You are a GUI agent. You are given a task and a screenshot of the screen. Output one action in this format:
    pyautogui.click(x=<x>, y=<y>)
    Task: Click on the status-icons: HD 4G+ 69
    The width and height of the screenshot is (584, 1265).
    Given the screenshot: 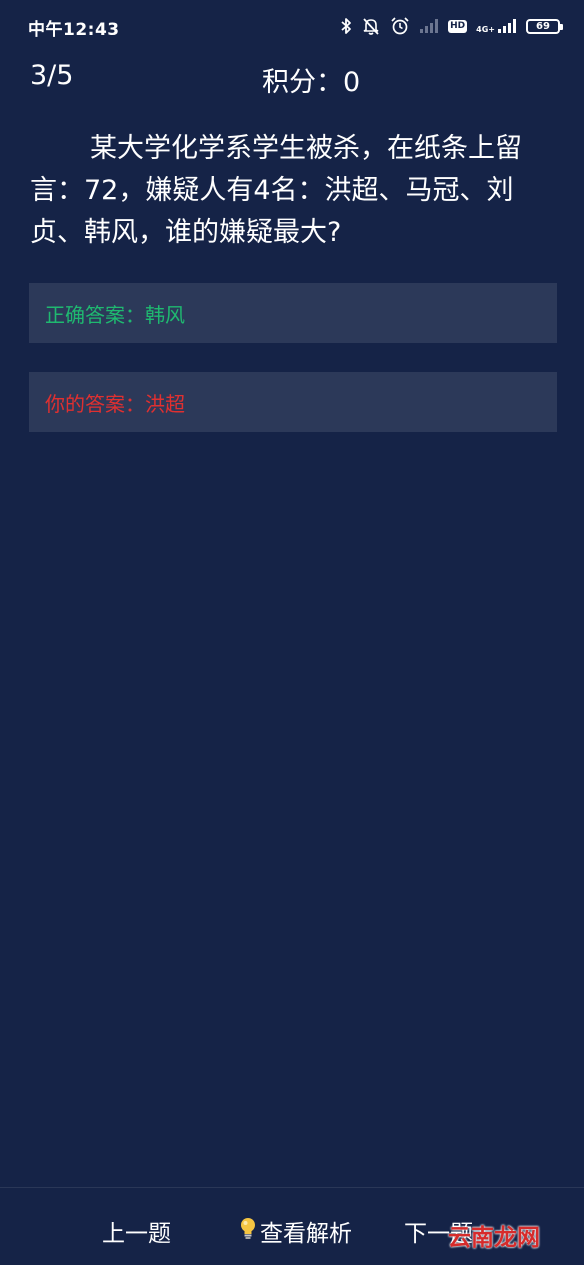 What is the action you would take?
    pyautogui.click(x=451, y=26)
    